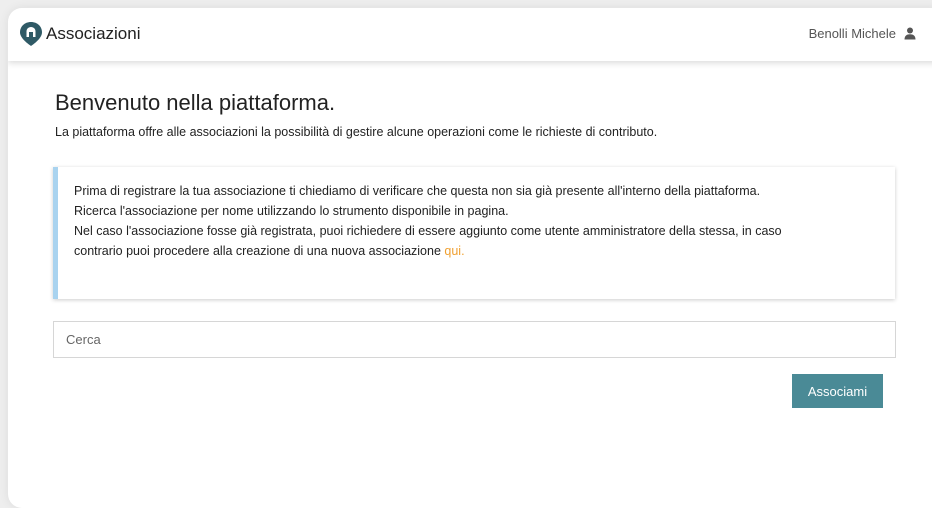 Image resolution: width=932 pixels, height=508 pixels. Describe the element at coordinates (195, 102) in the screenshot. I see `page-title: Benvenuto nella piattaforma.` at that location.